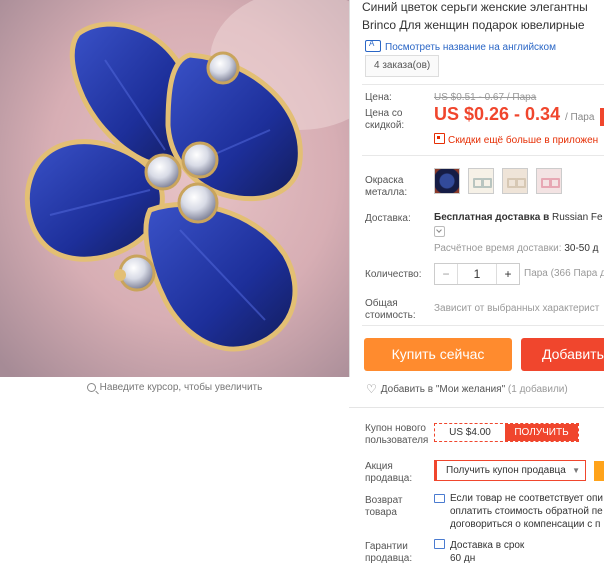  I want to click on swatch-pink, so click(549, 181).